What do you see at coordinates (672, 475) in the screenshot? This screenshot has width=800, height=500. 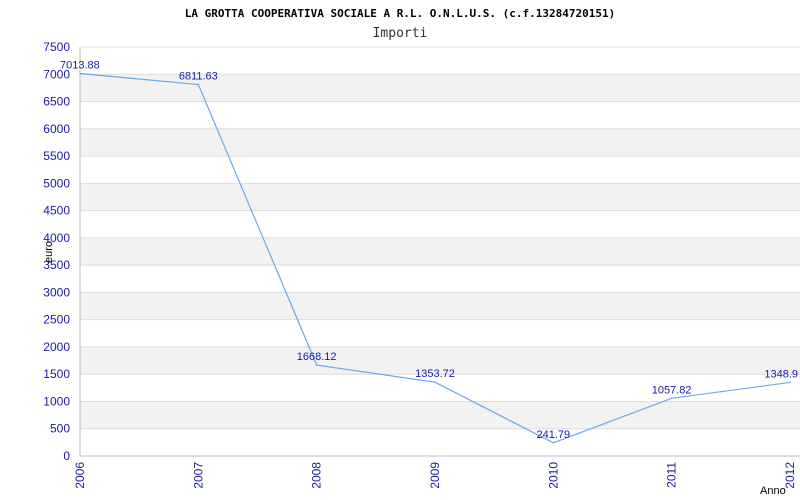 I see `x-tick-label: 2011` at bounding box center [672, 475].